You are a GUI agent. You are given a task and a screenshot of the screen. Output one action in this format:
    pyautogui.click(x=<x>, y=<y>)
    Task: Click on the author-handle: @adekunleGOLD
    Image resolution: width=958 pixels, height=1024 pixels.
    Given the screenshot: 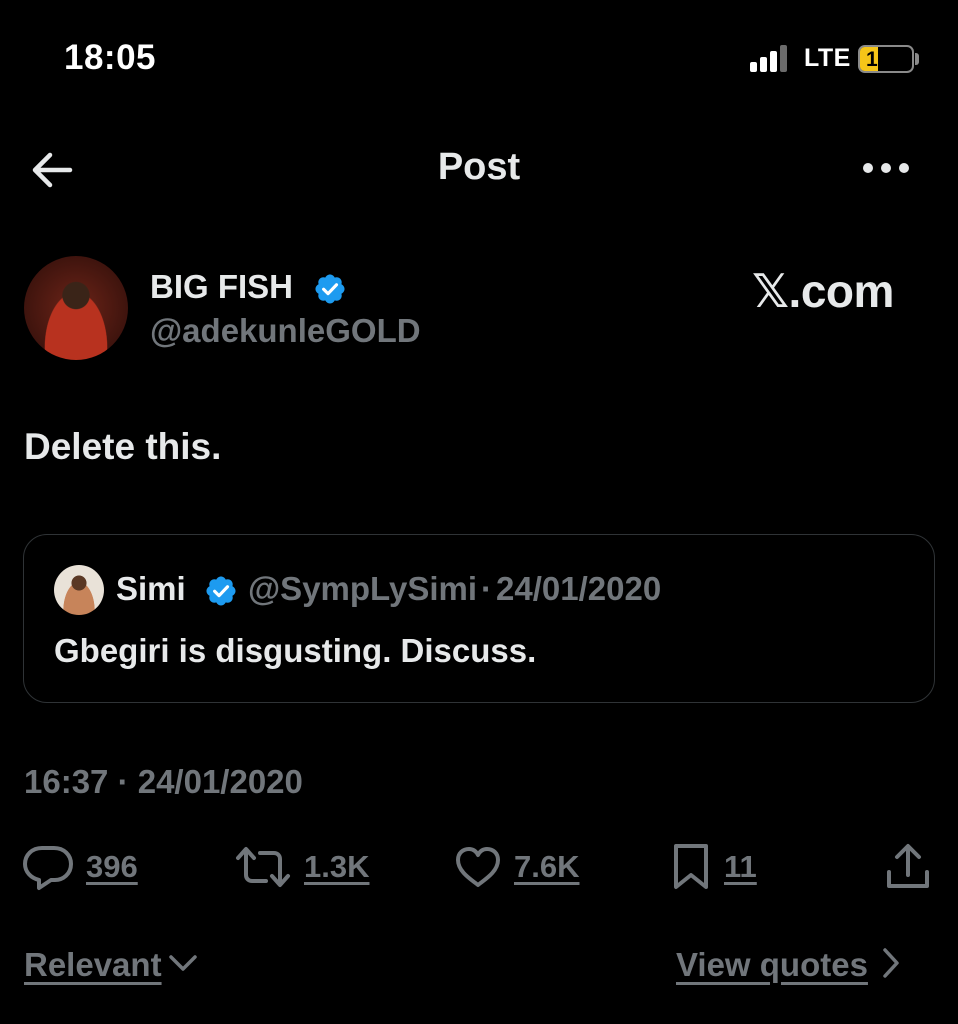 What is the action you would take?
    pyautogui.click(x=285, y=331)
    